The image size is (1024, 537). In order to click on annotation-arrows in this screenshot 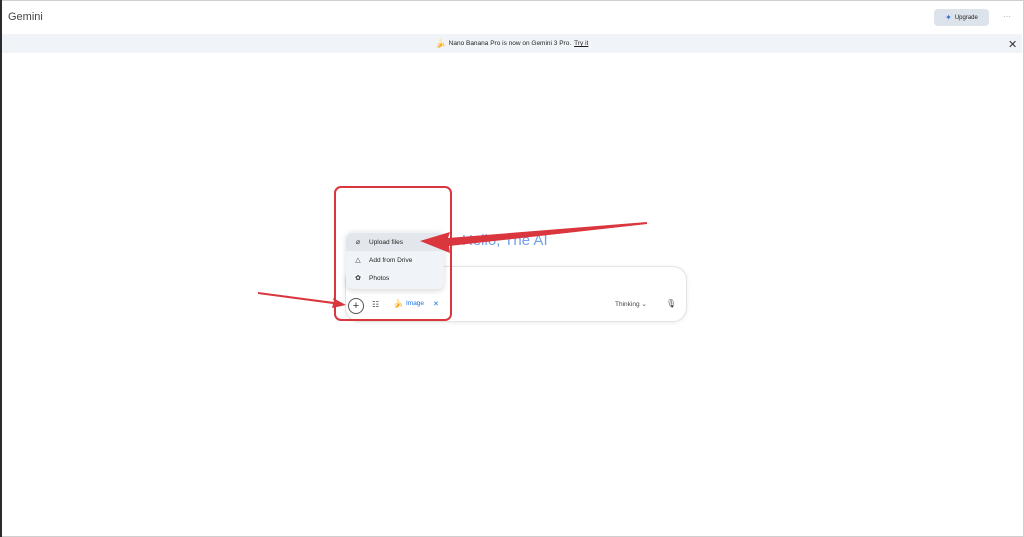, I will do `click(452, 265)`.